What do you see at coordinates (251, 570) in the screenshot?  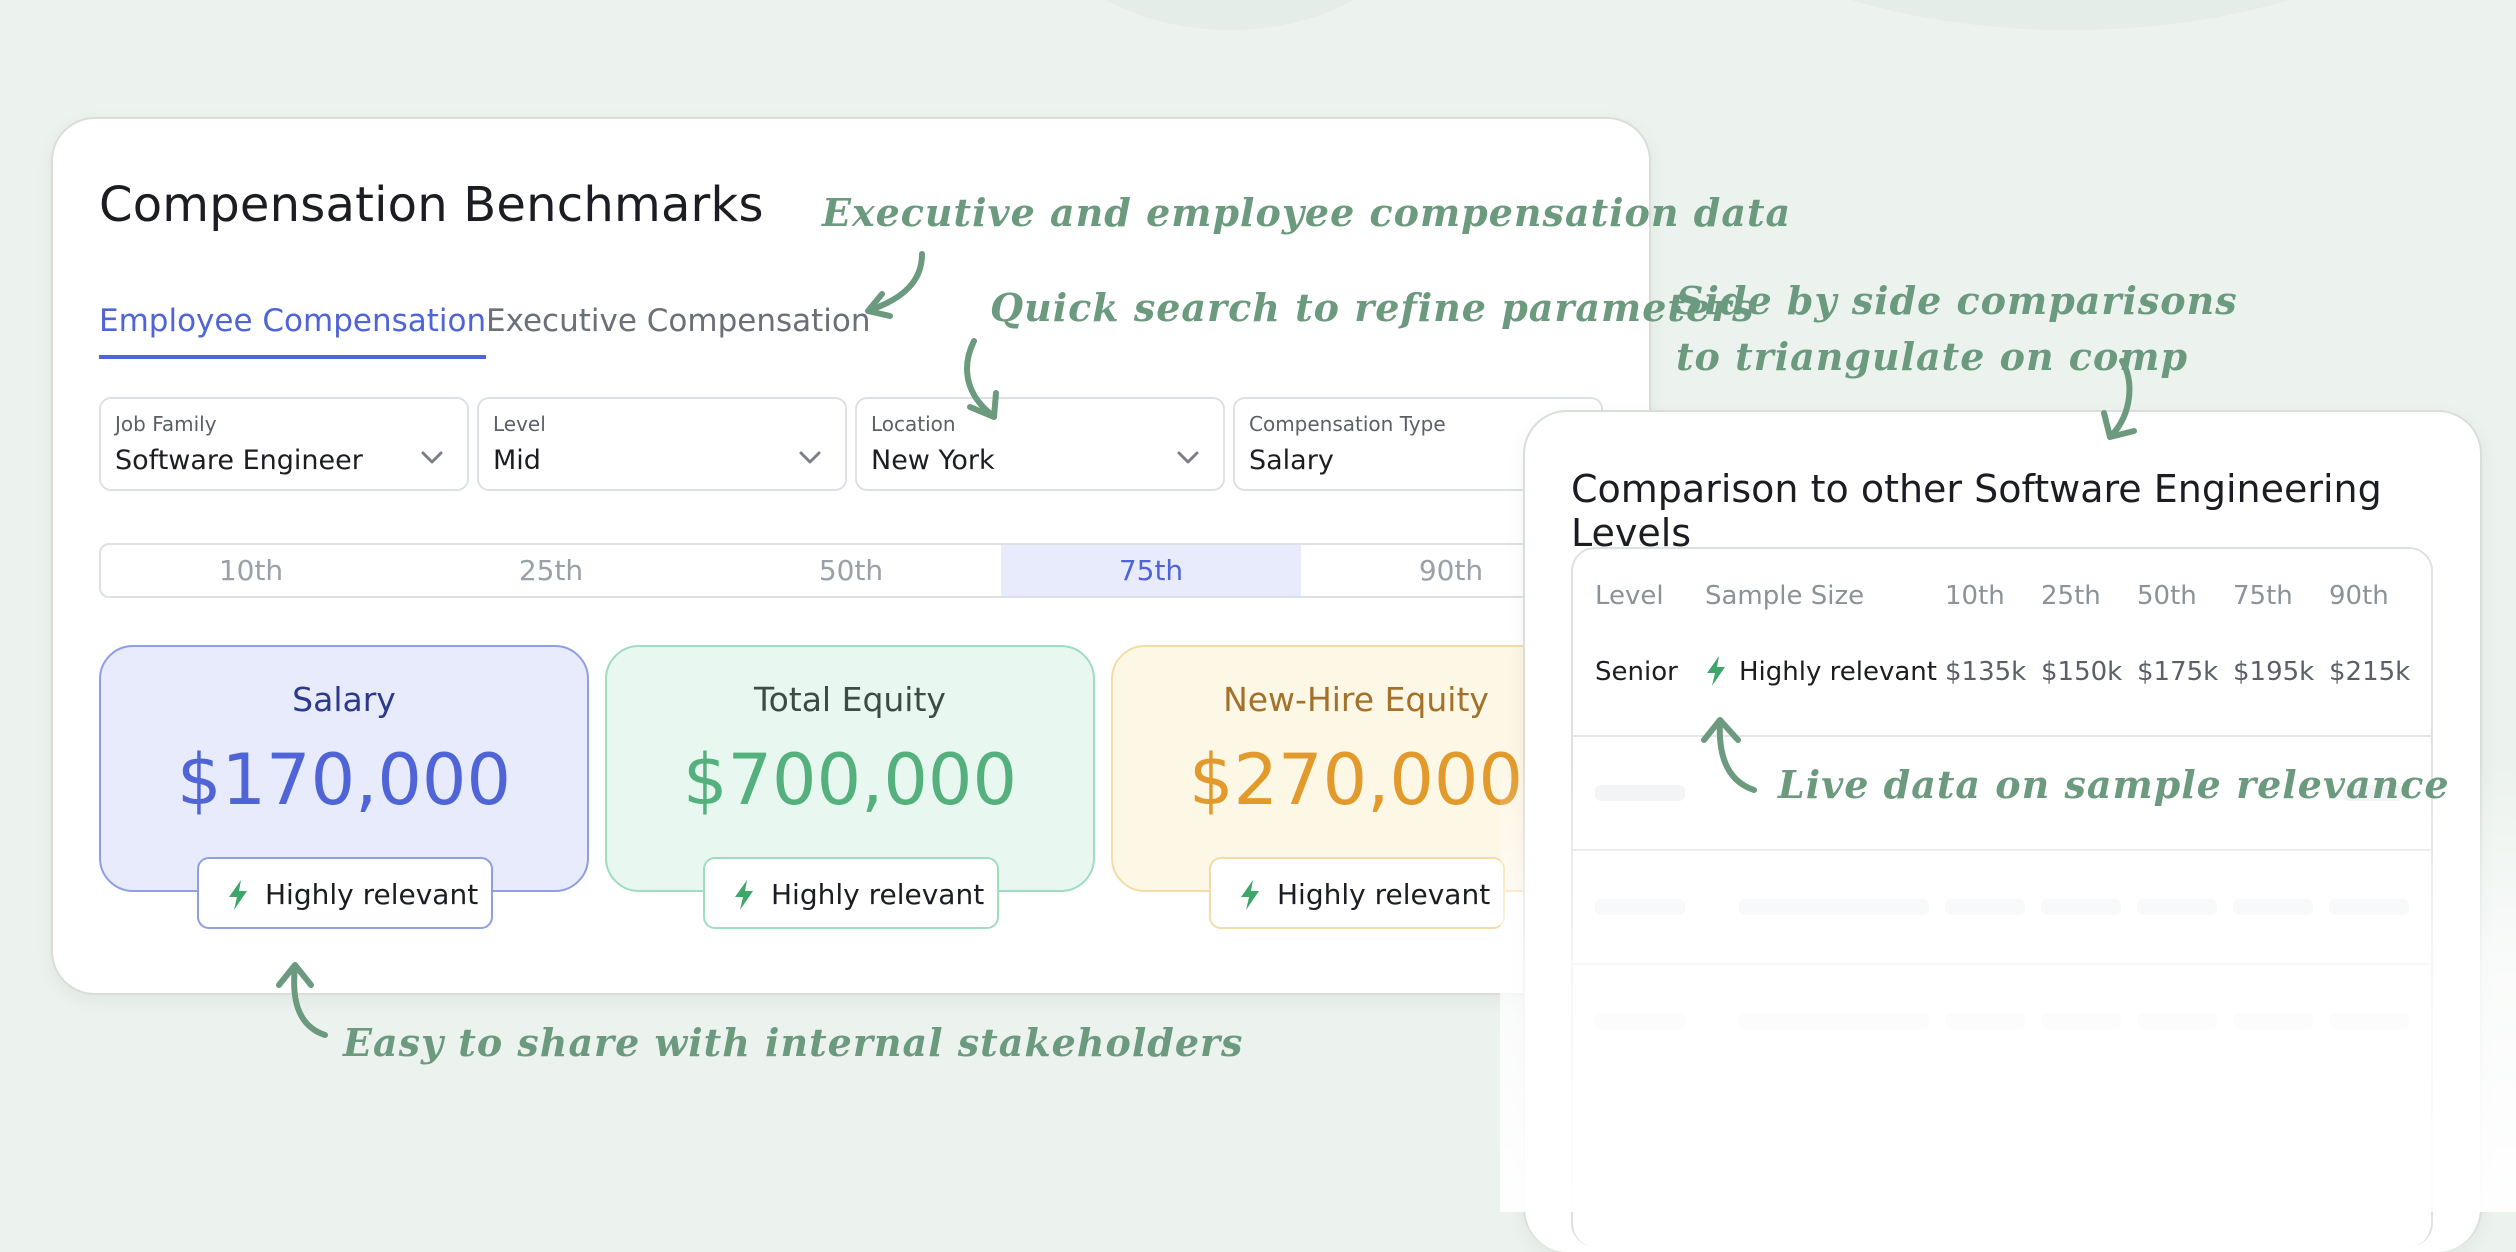 I see `percentile-10th: 10th` at bounding box center [251, 570].